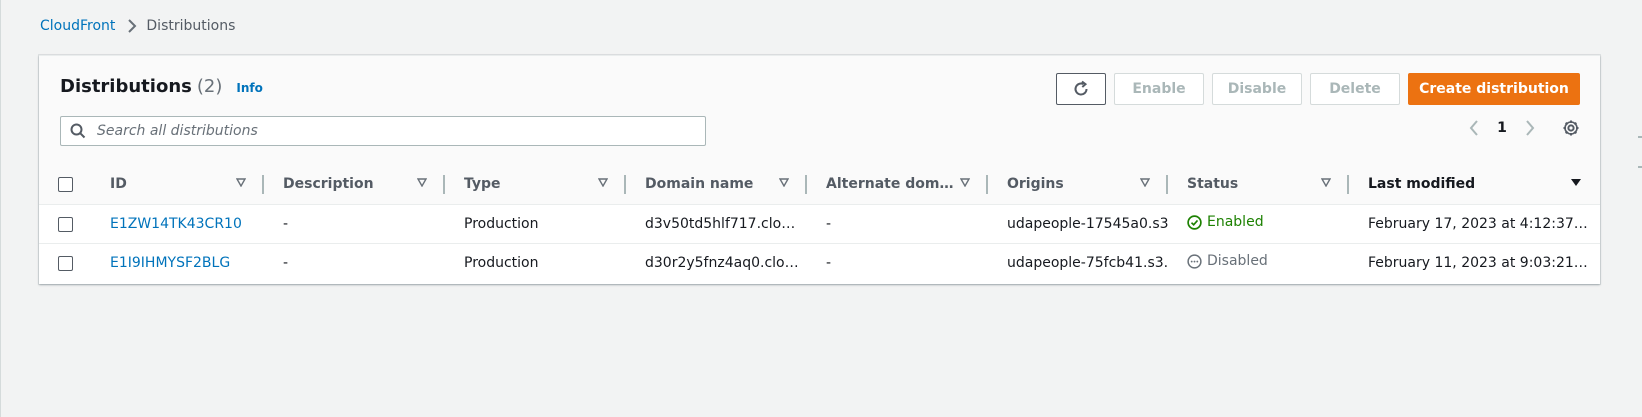  What do you see at coordinates (1474, 184) in the screenshot?
I see `column-header-last-modified: Last modified` at bounding box center [1474, 184].